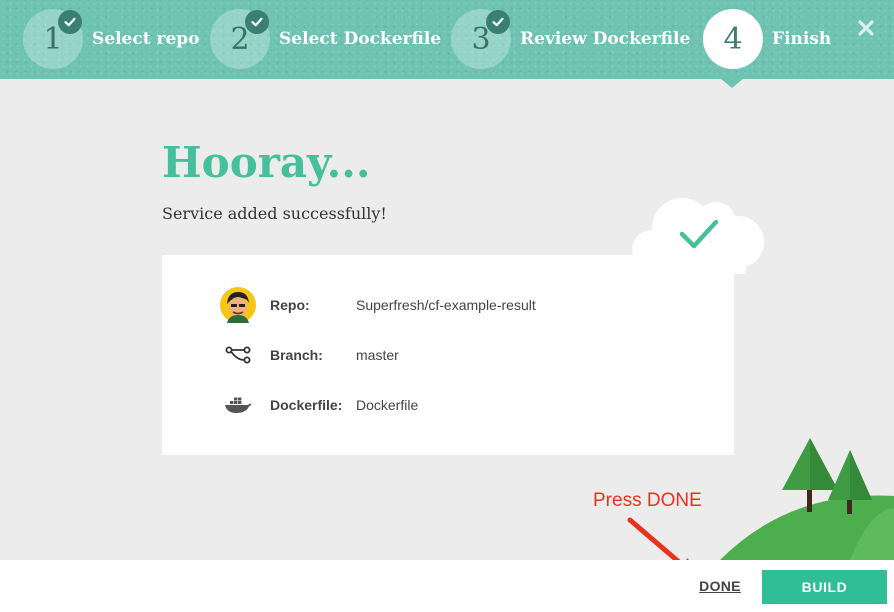 The height and width of the screenshot is (612, 894). I want to click on avatar, so click(238, 305).